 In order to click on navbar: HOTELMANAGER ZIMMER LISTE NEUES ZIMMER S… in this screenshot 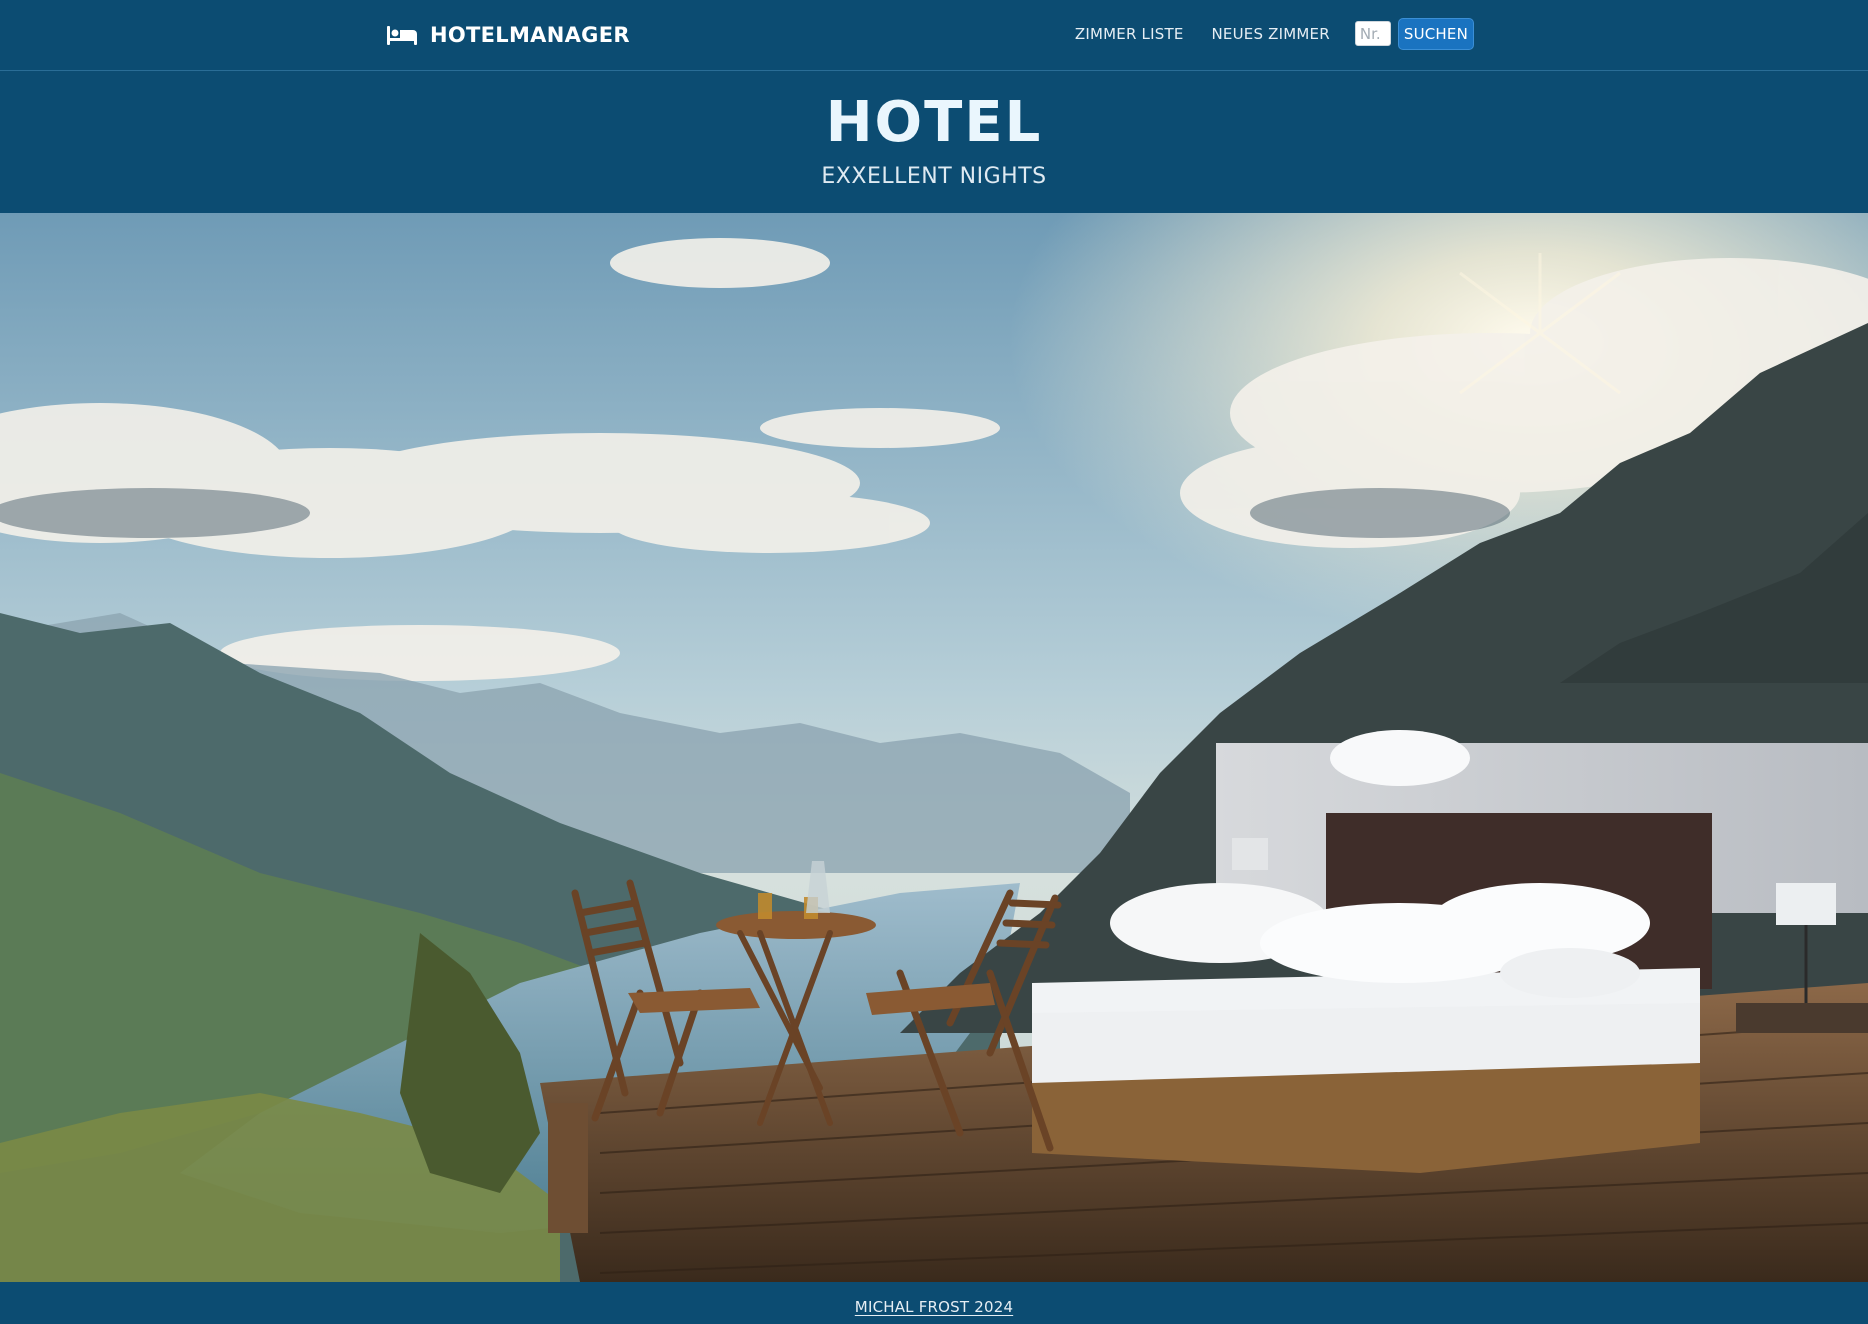, I will do `click(934, 35)`.